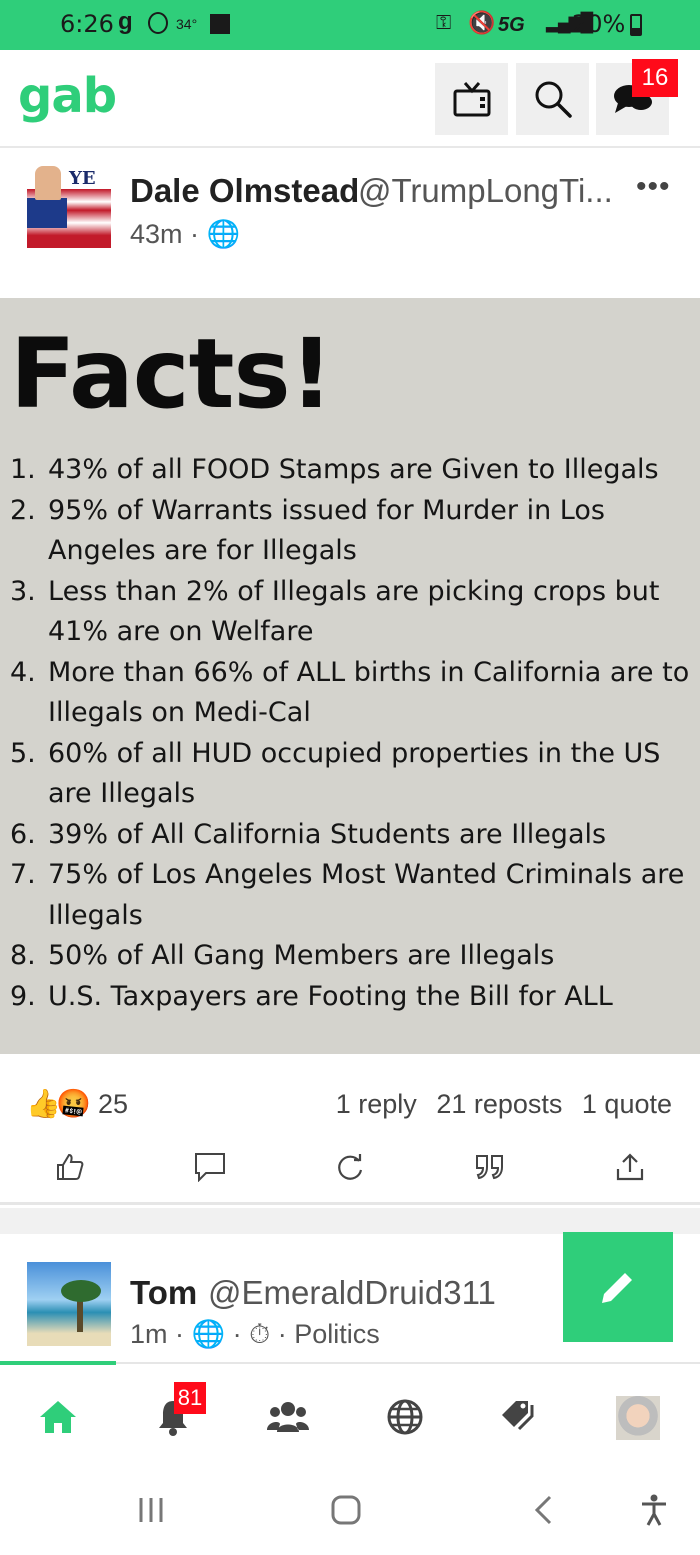 This screenshot has width=700, height=1555. I want to click on timer-icon: ⏱, so click(260, 1334).